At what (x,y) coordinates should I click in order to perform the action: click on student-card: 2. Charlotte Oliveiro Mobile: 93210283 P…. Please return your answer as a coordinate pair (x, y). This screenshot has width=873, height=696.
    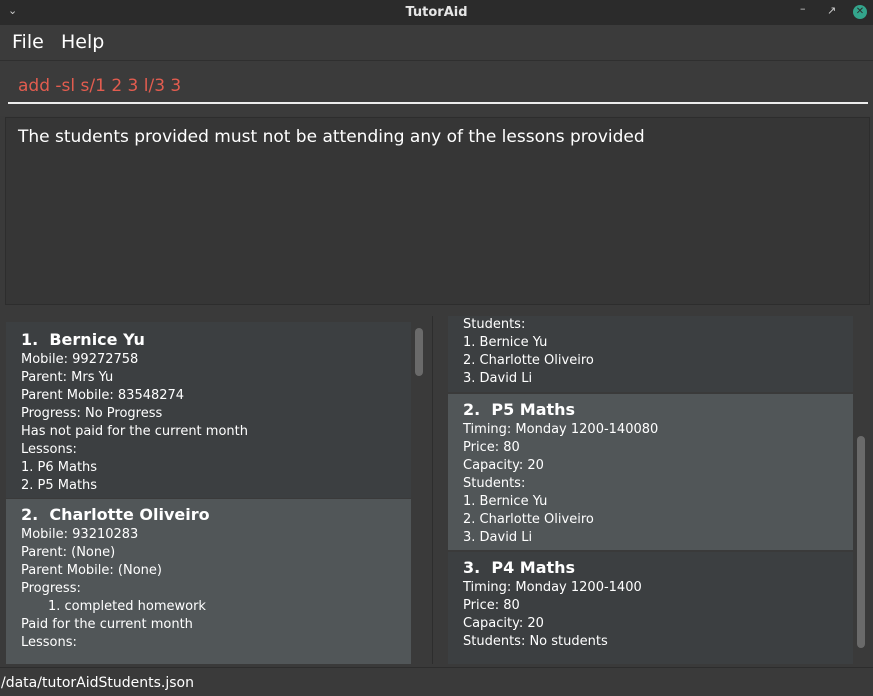
    Looking at the image, I should click on (208, 581).